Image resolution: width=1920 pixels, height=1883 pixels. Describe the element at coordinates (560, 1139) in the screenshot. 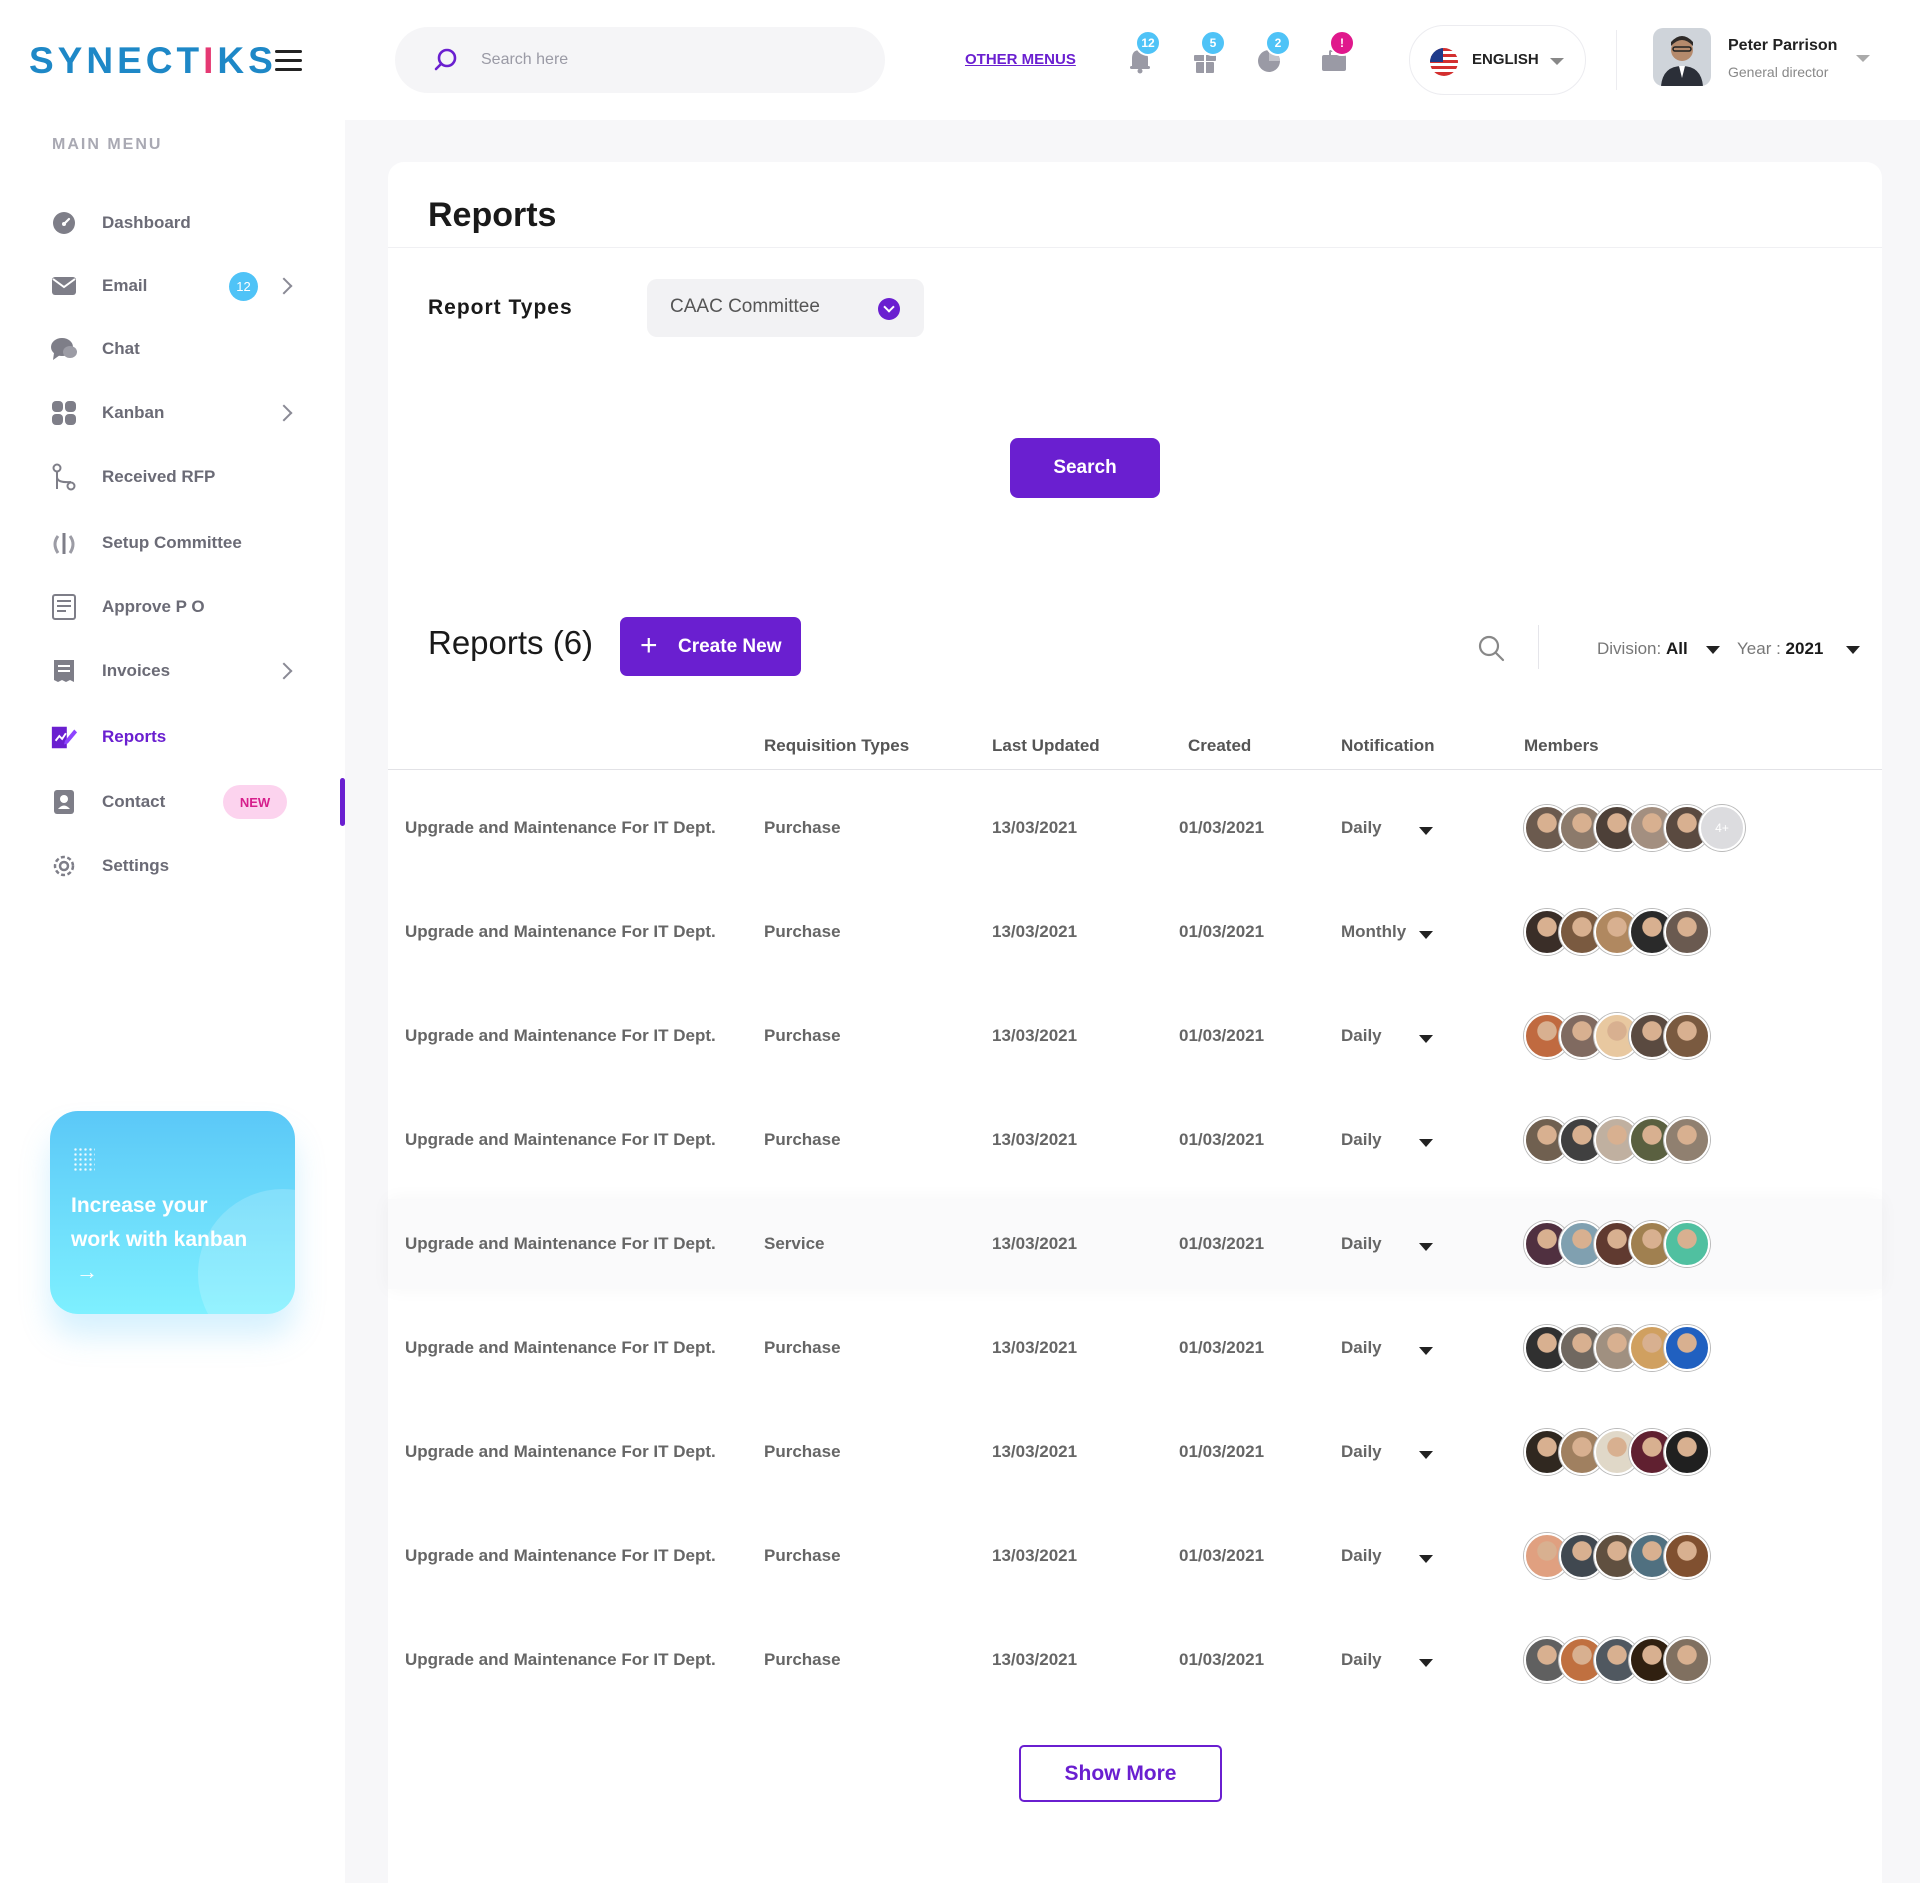

I see `report-name-cell: Upgrade and Maintenance For IT Dept.` at that location.